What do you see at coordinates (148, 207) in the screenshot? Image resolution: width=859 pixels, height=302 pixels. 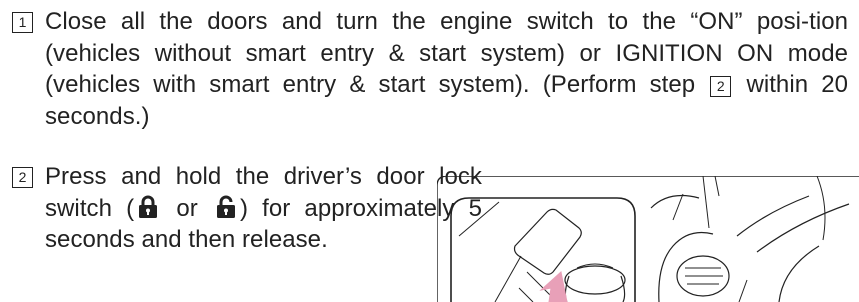 I see `padlock-locked-icon` at bounding box center [148, 207].